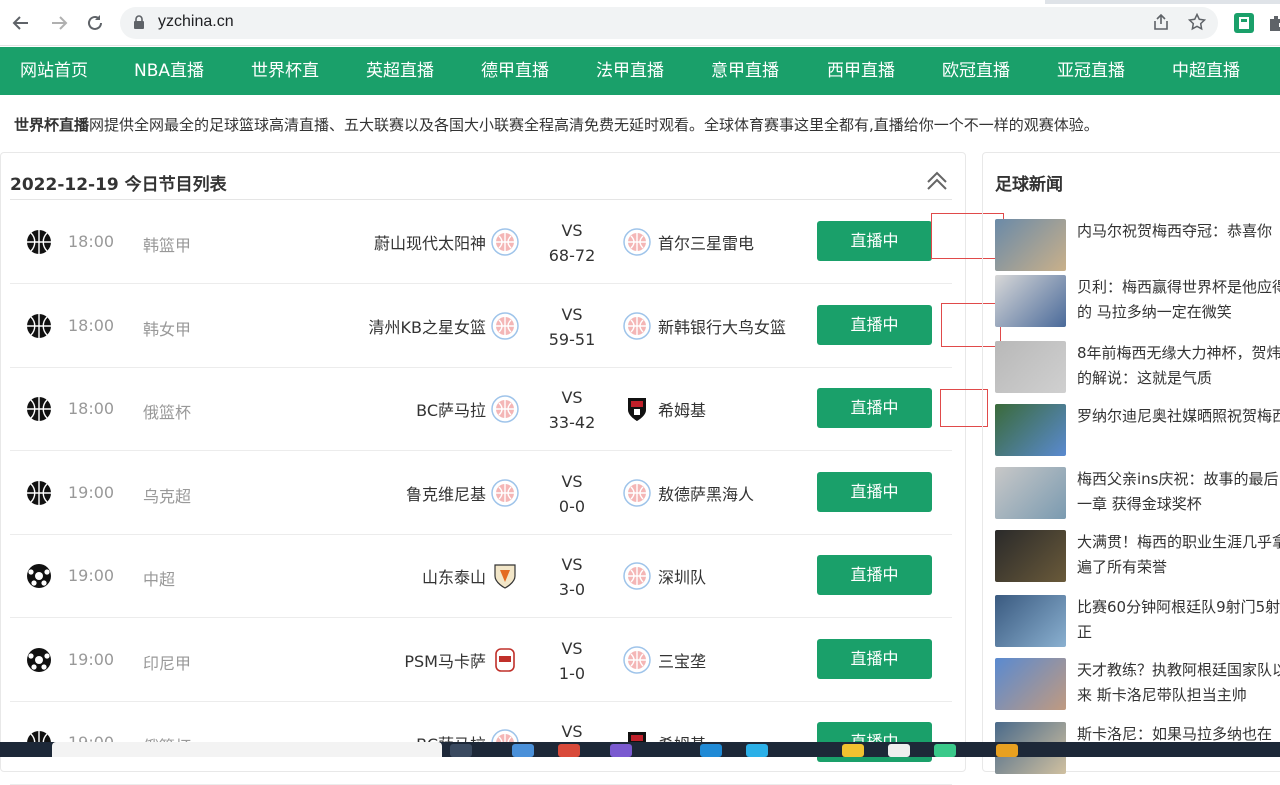 This screenshot has width=1280, height=785. I want to click on back-icon, so click(21, 23).